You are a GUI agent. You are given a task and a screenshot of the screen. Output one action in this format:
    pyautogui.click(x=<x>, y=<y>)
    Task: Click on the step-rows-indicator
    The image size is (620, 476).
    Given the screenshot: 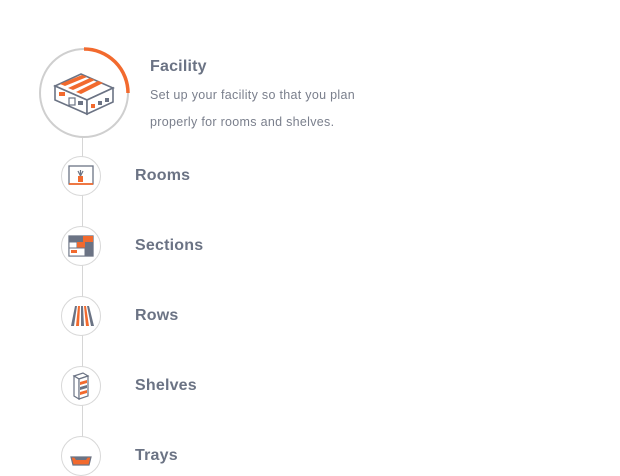 What is the action you would take?
    pyautogui.click(x=81, y=316)
    